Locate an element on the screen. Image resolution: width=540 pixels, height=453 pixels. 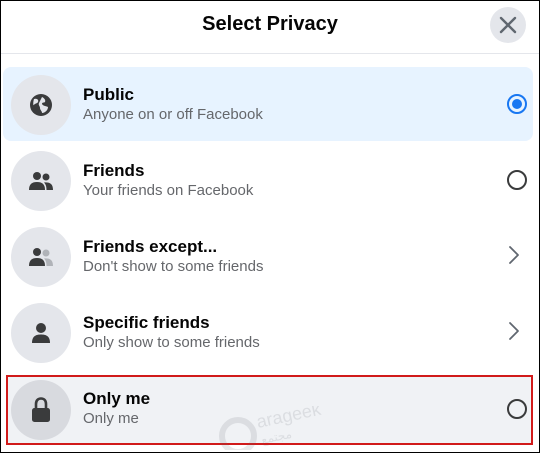
option-label: Friends is located at coordinates (114, 170).